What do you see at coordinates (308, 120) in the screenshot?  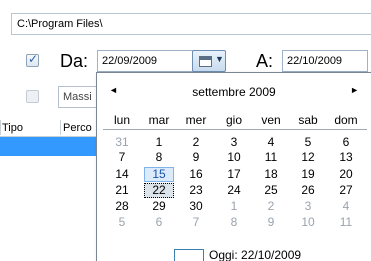 I see `weekday-label: sab` at bounding box center [308, 120].